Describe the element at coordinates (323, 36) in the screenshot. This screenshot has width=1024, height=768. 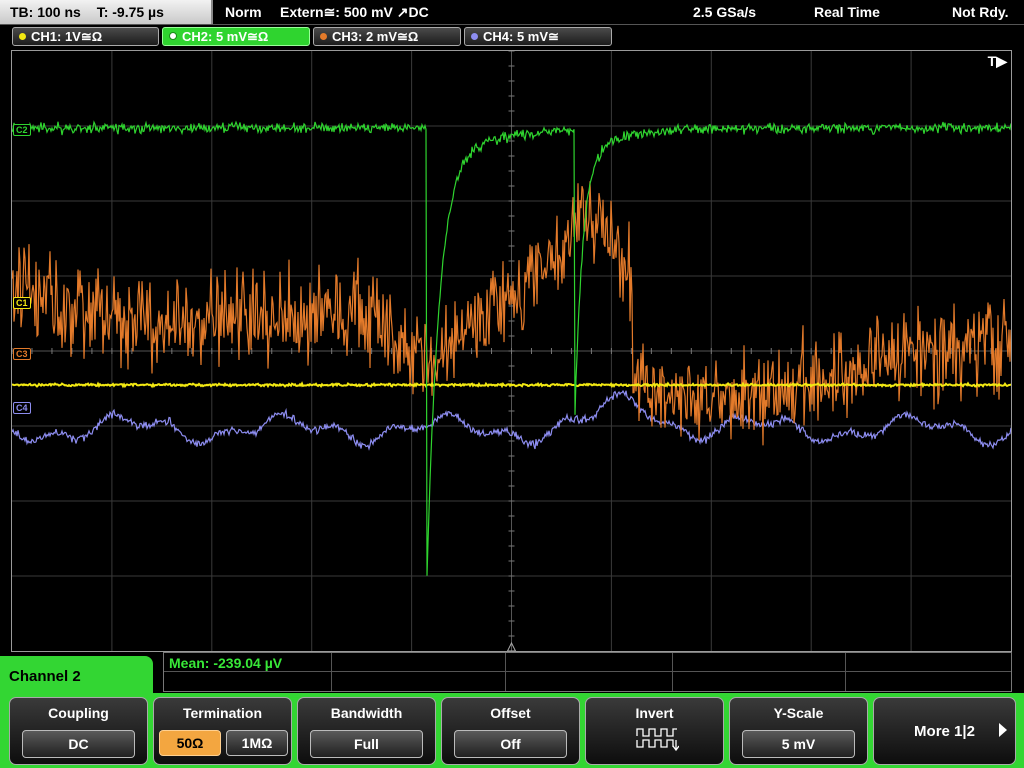
I see `ch3-dot-icon` at that location.